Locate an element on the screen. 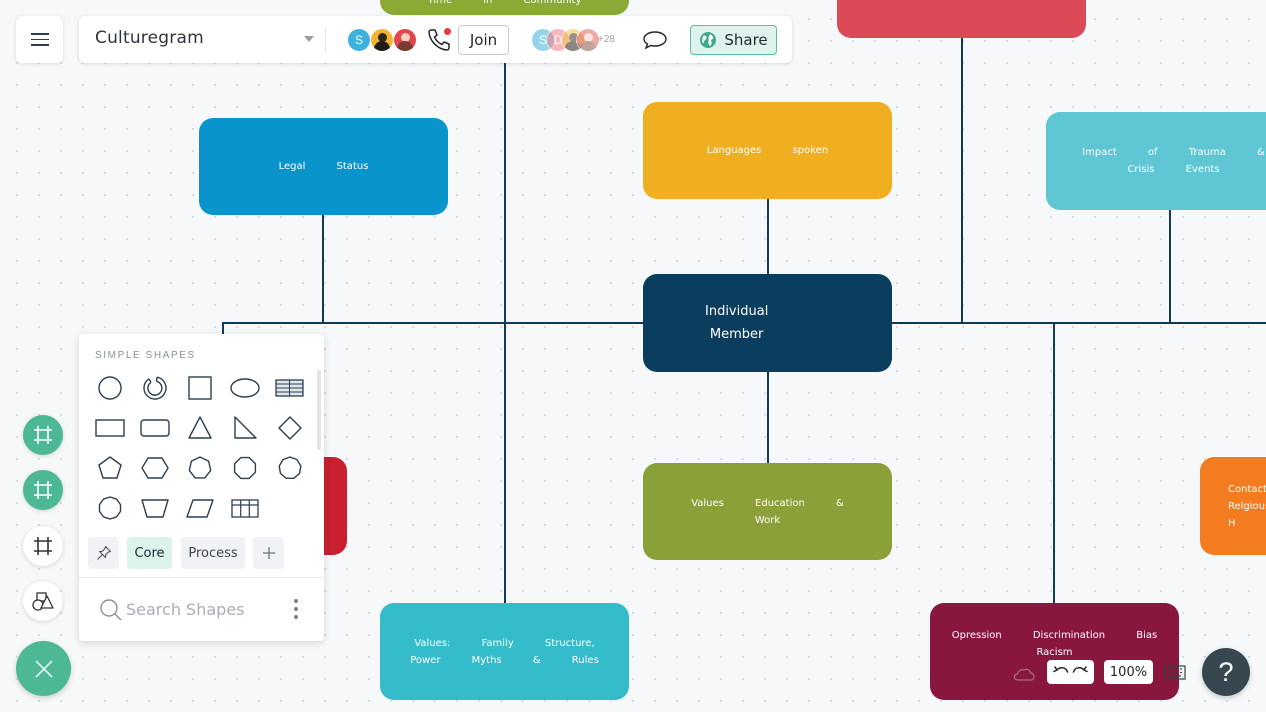 The width and height of the screenshot is (1266, 712). main-menu-button is located at coordinates (39, 39).